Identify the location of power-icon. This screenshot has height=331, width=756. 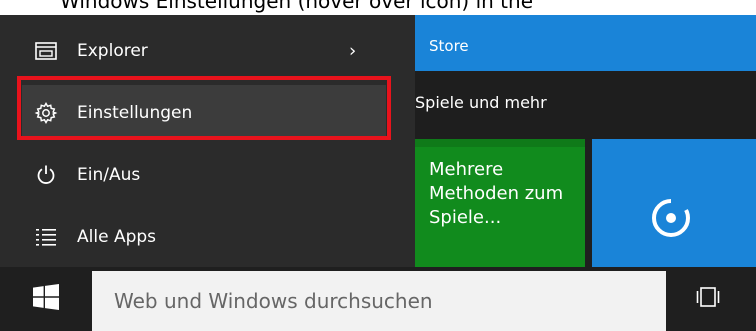
(46, 175).